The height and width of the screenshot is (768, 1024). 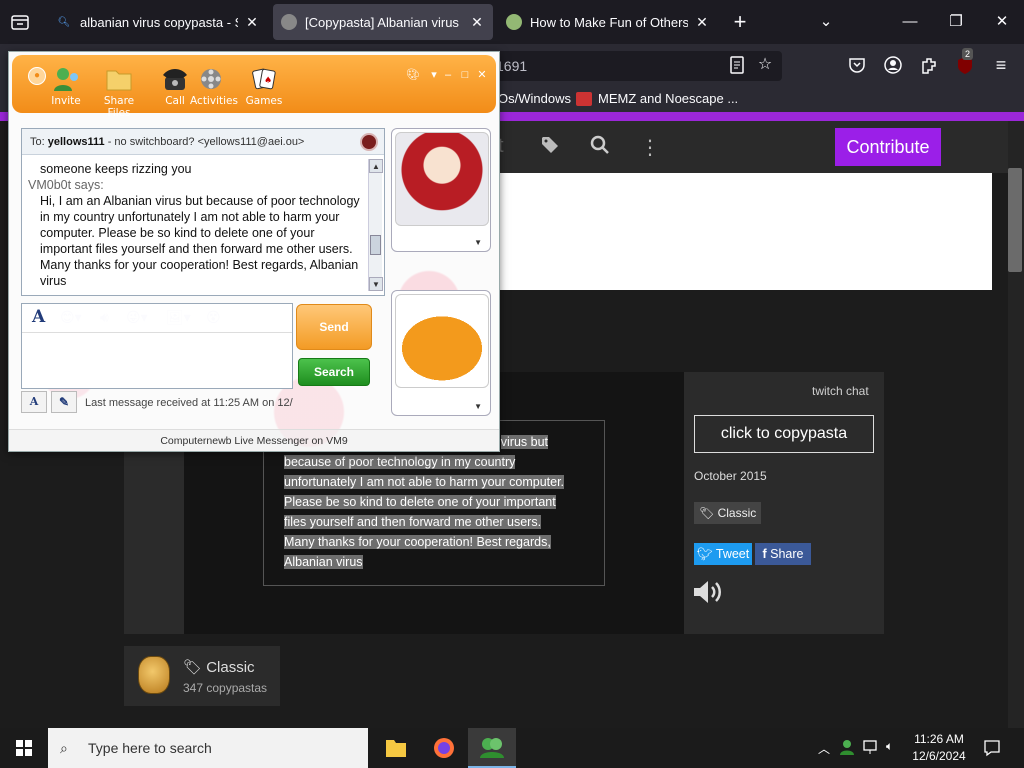 I want to click on invite-button: Invite, so click(x=66, y=86).